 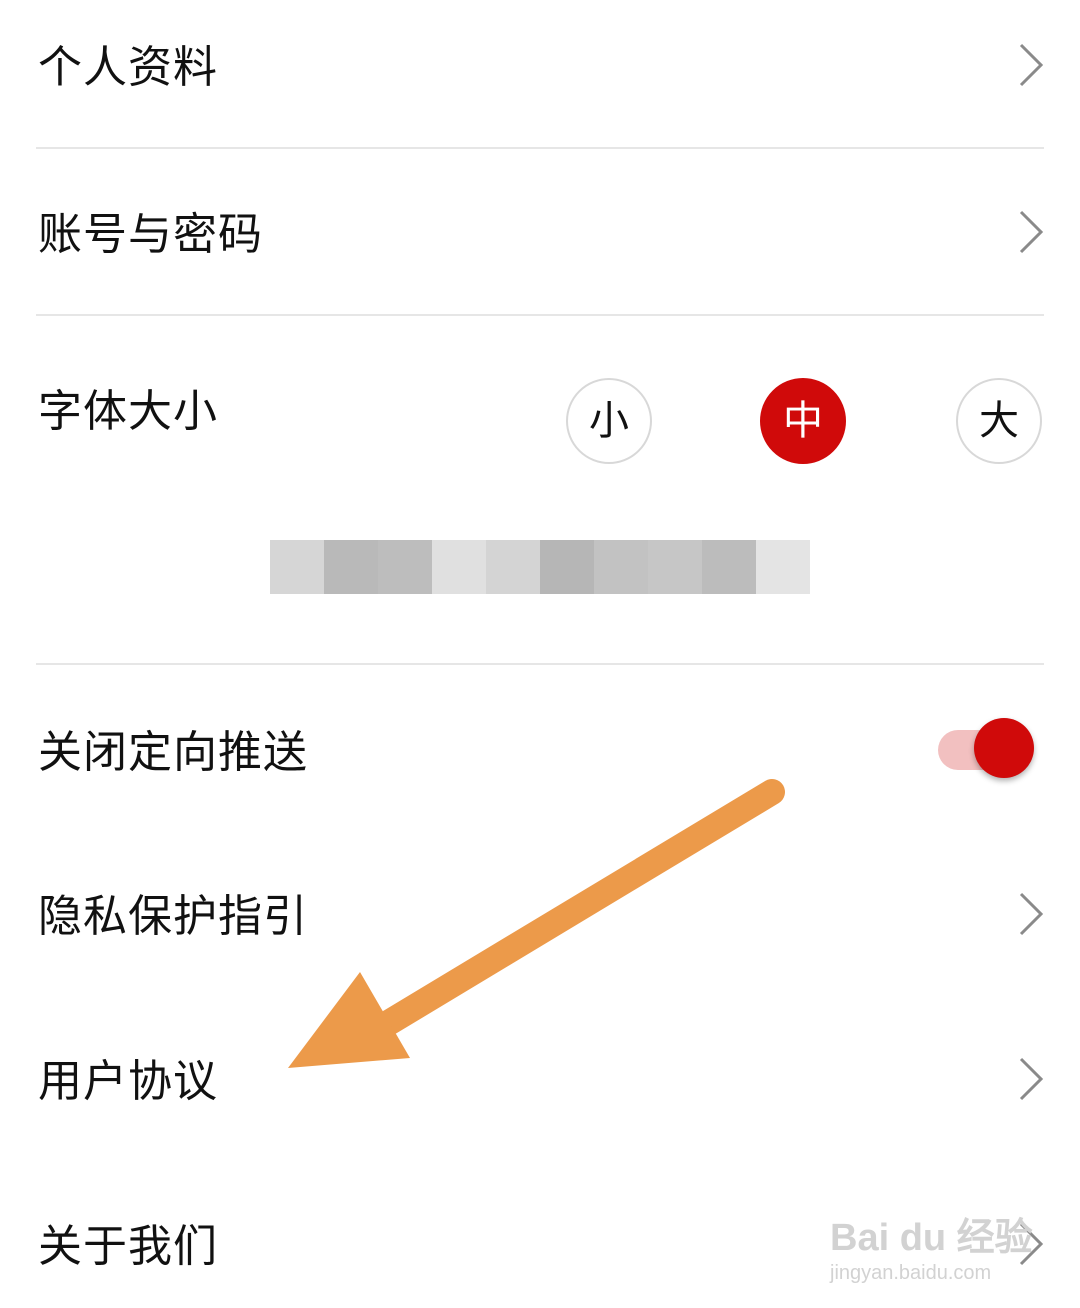 I want to click on settings-item-label: 隐私保护指引, so click(x=173, y=916).